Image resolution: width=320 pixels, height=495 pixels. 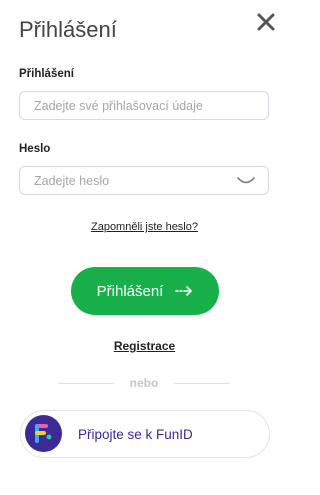 What do you see at coordinates (184, 291) in the screenshot?
I see `arrow-right-icon` at bounding box center [184, 291].